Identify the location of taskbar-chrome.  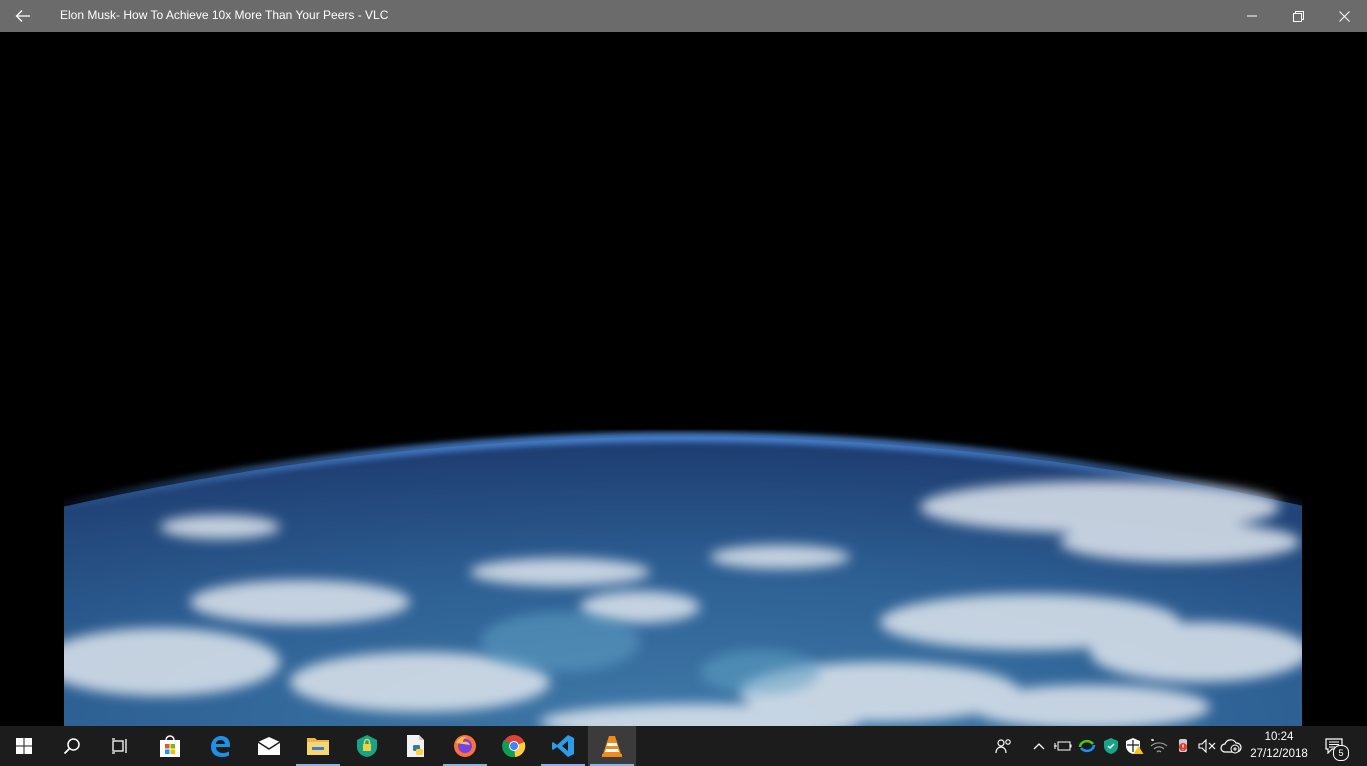
(514, 746).